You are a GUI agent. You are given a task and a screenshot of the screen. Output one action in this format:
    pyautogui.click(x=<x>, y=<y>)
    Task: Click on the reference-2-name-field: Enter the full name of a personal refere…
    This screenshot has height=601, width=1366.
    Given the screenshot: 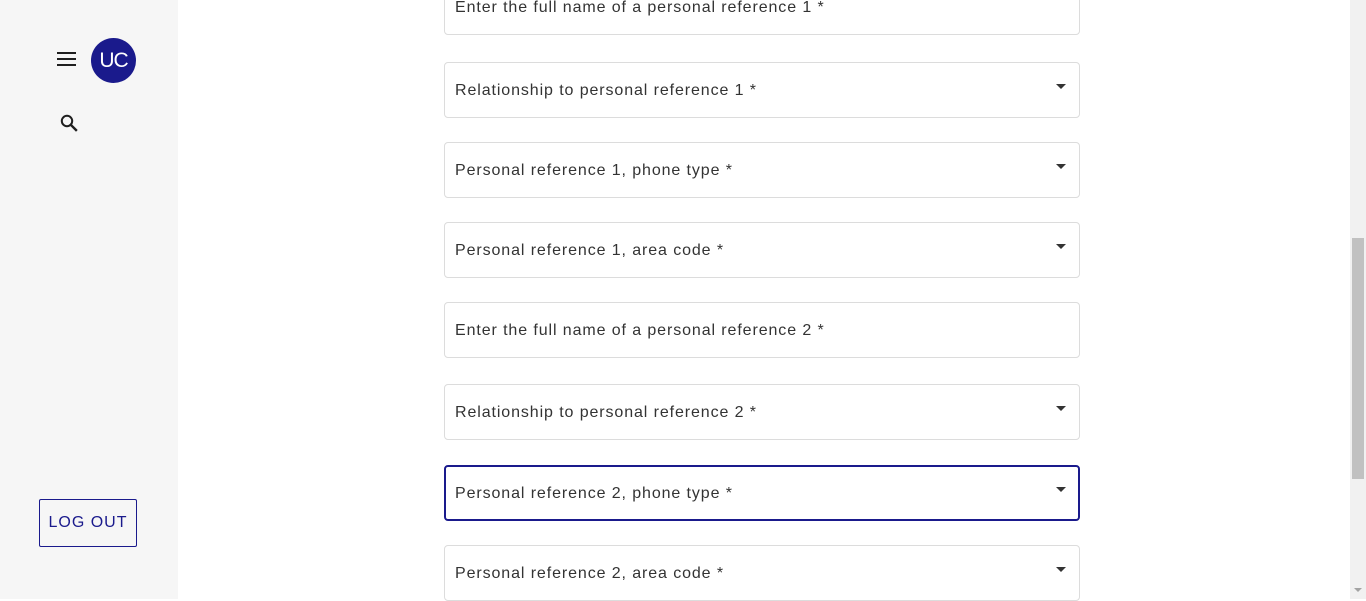 What is the action you would take?
    pyautogui.click(x=762, y=330)
    